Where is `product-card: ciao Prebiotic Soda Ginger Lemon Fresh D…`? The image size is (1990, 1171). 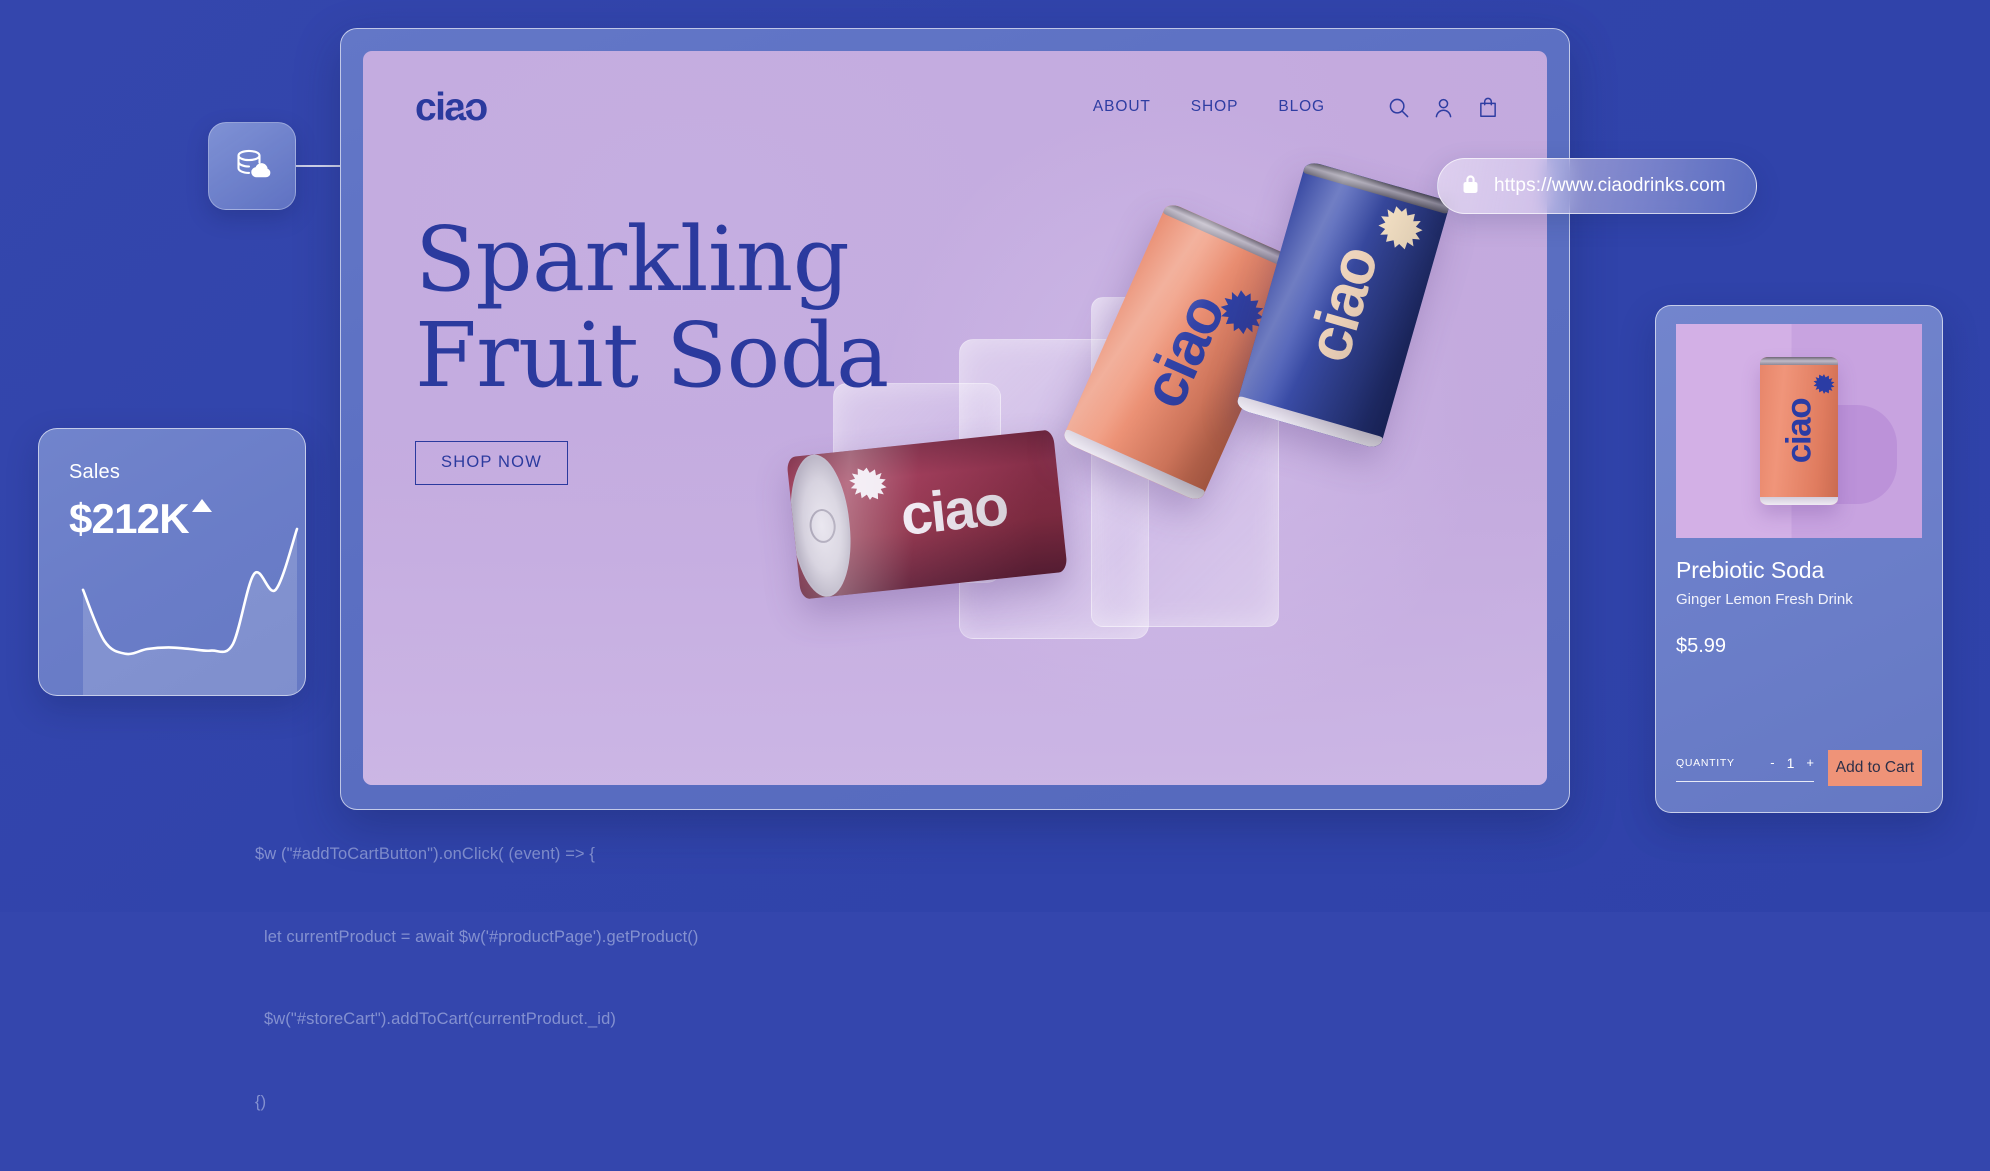 product-card: ciao Prebiotic Soda Ginger Lemon Fresh D… is located at coordinates (1799, 559).